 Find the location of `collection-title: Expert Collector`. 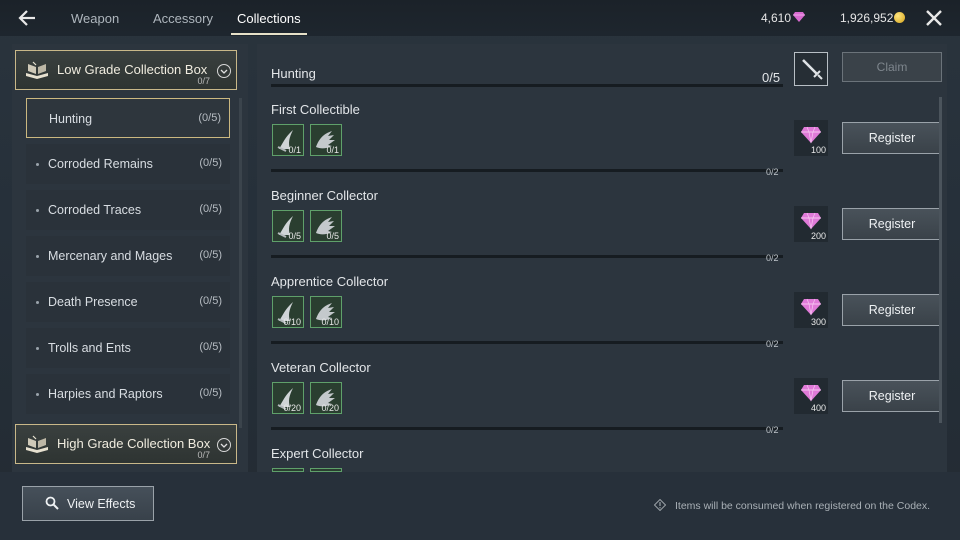

collection-title: Expert Collector is located at coordinates (317, 453).